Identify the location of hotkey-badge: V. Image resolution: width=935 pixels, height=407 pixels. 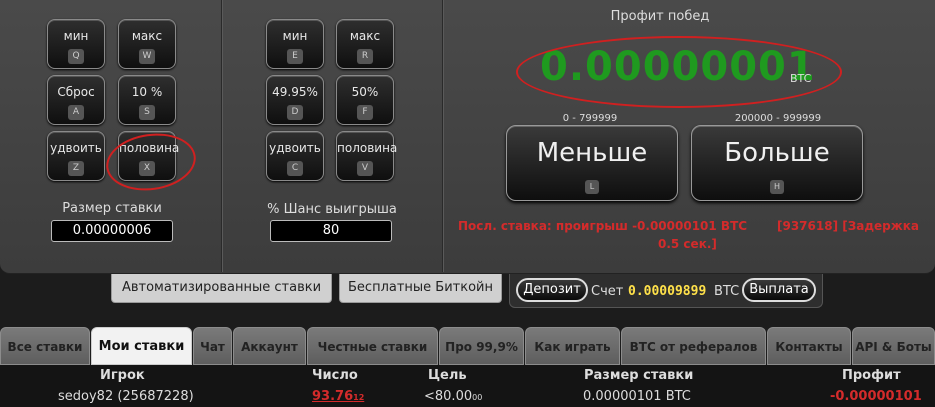
(365, 168).